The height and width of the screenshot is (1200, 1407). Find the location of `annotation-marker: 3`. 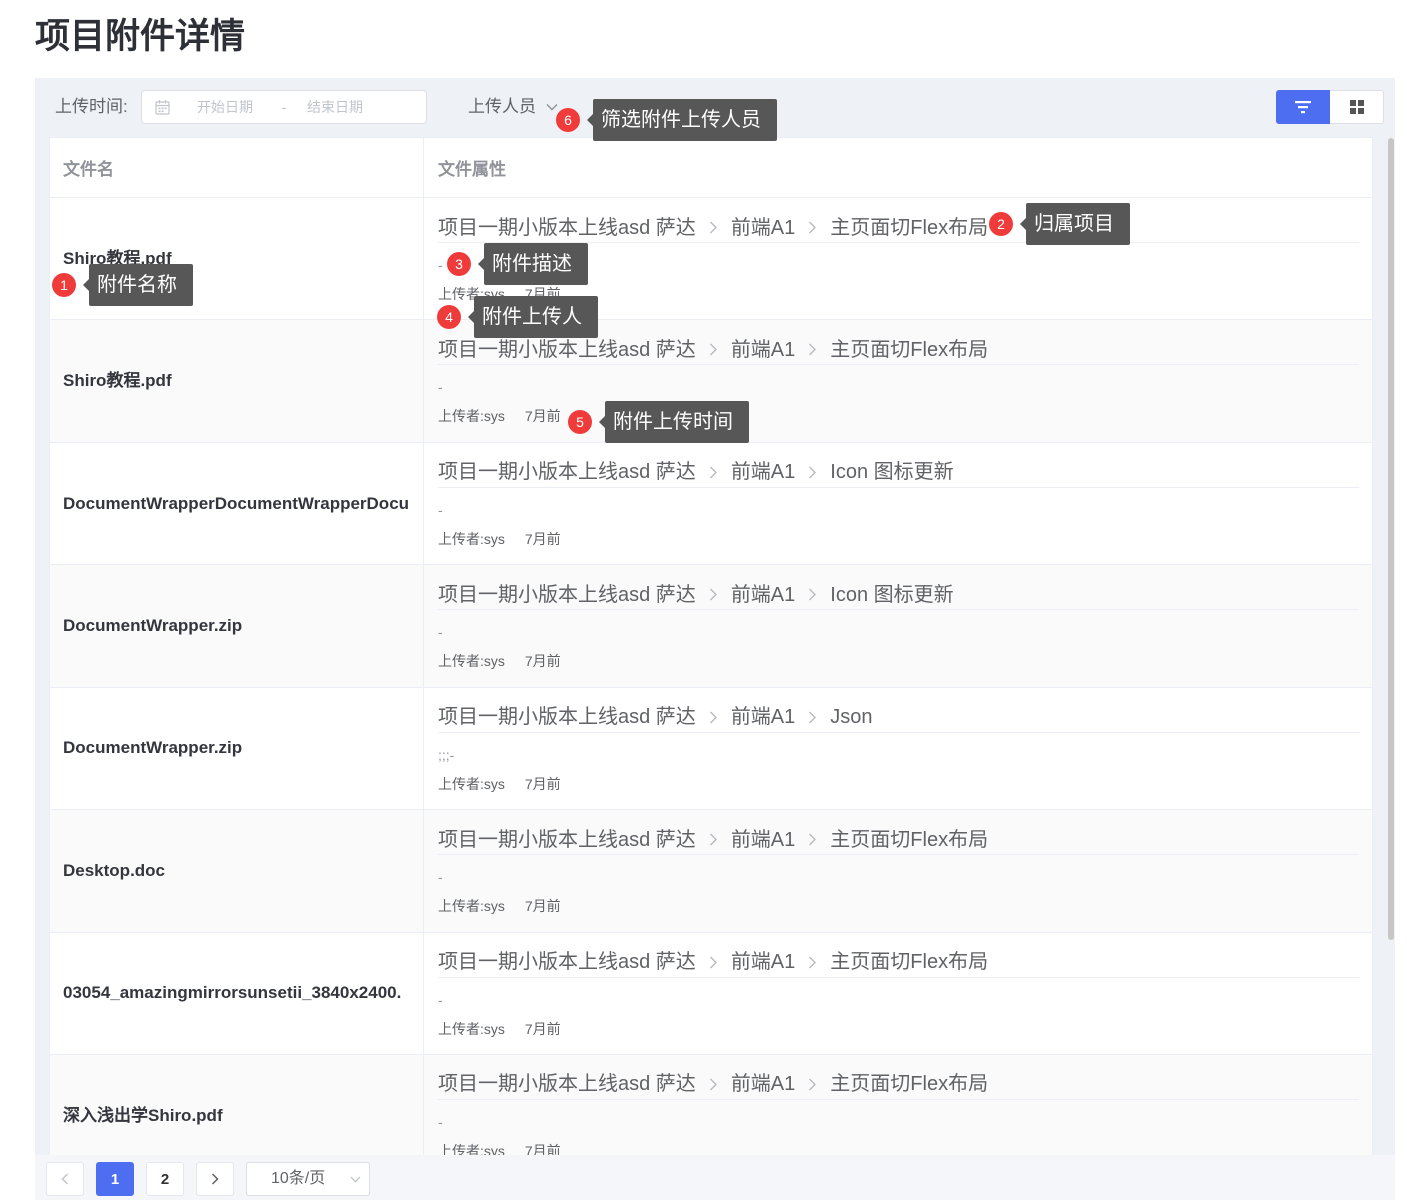

annotation-marker: 3 is located at coordinates (459, 264).